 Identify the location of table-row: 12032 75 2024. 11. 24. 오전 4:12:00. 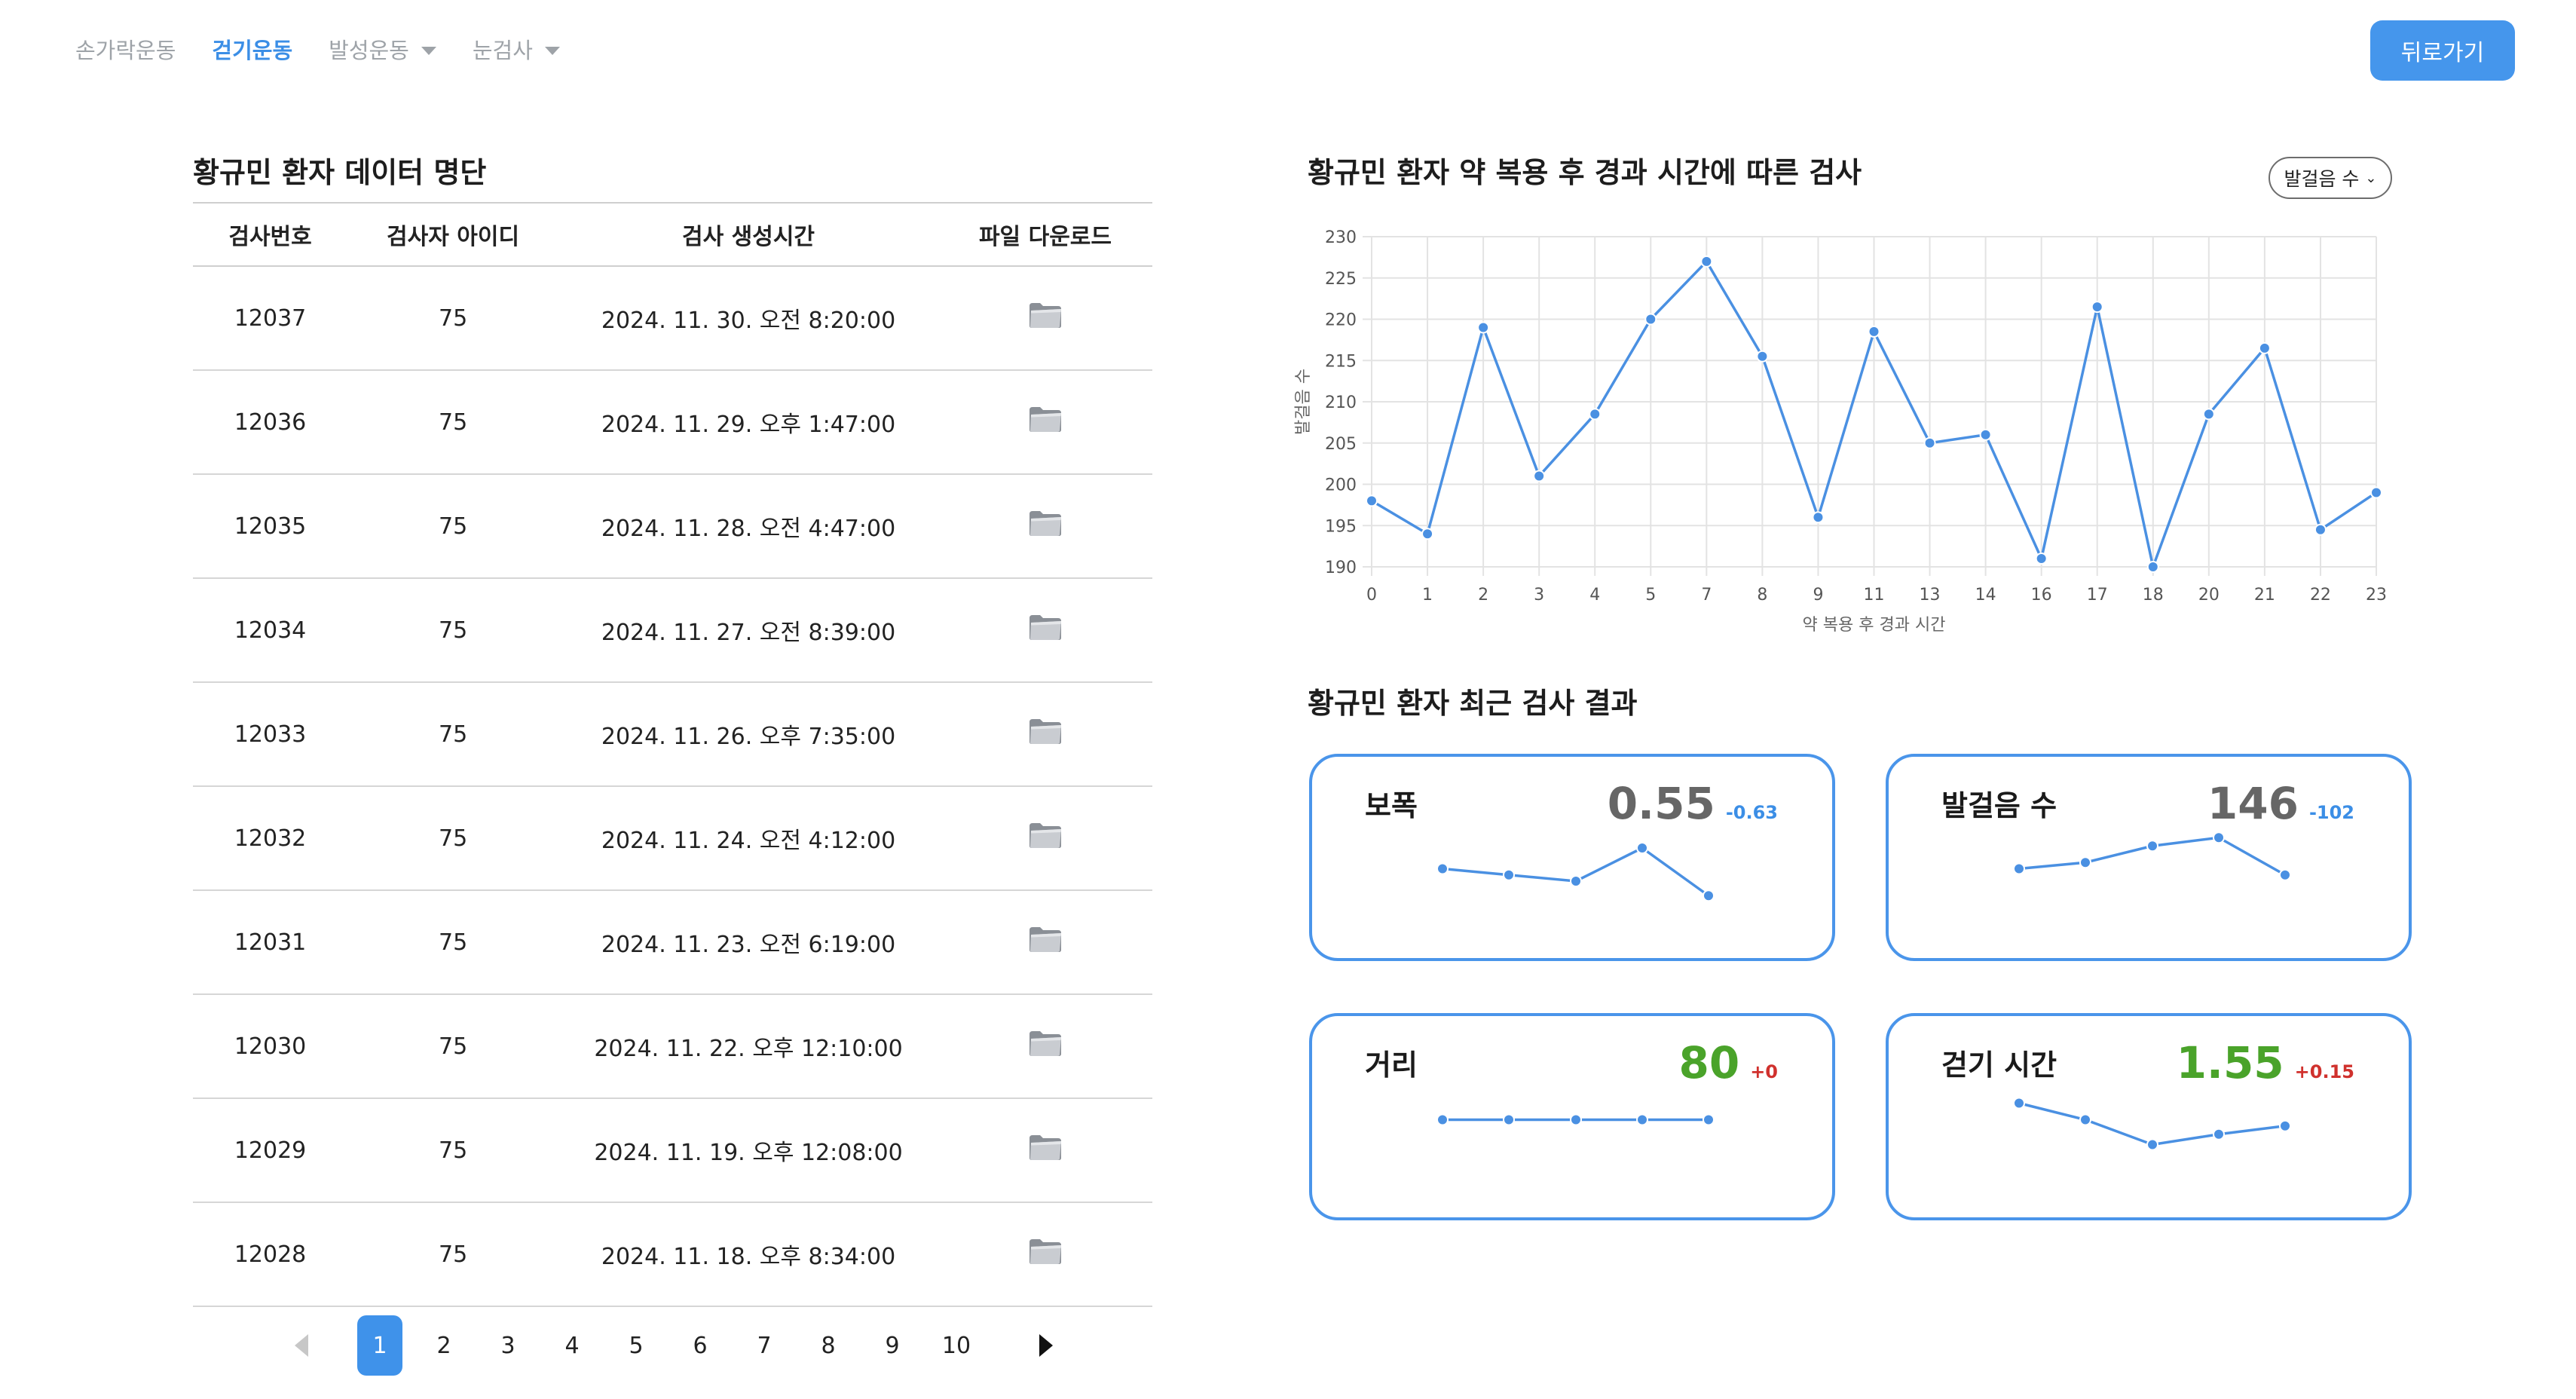
(672, 838).